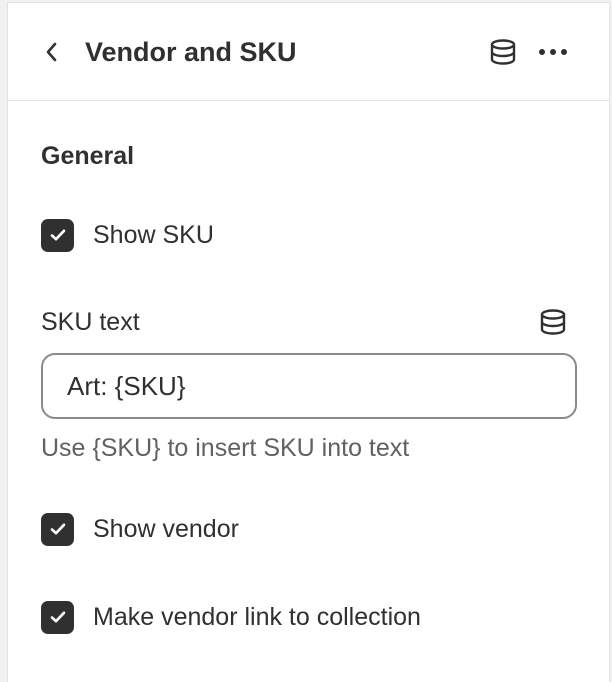 The height and width of the screenshot is (682, 612). I want to click on chevron-left-icon, so click(51, 52).